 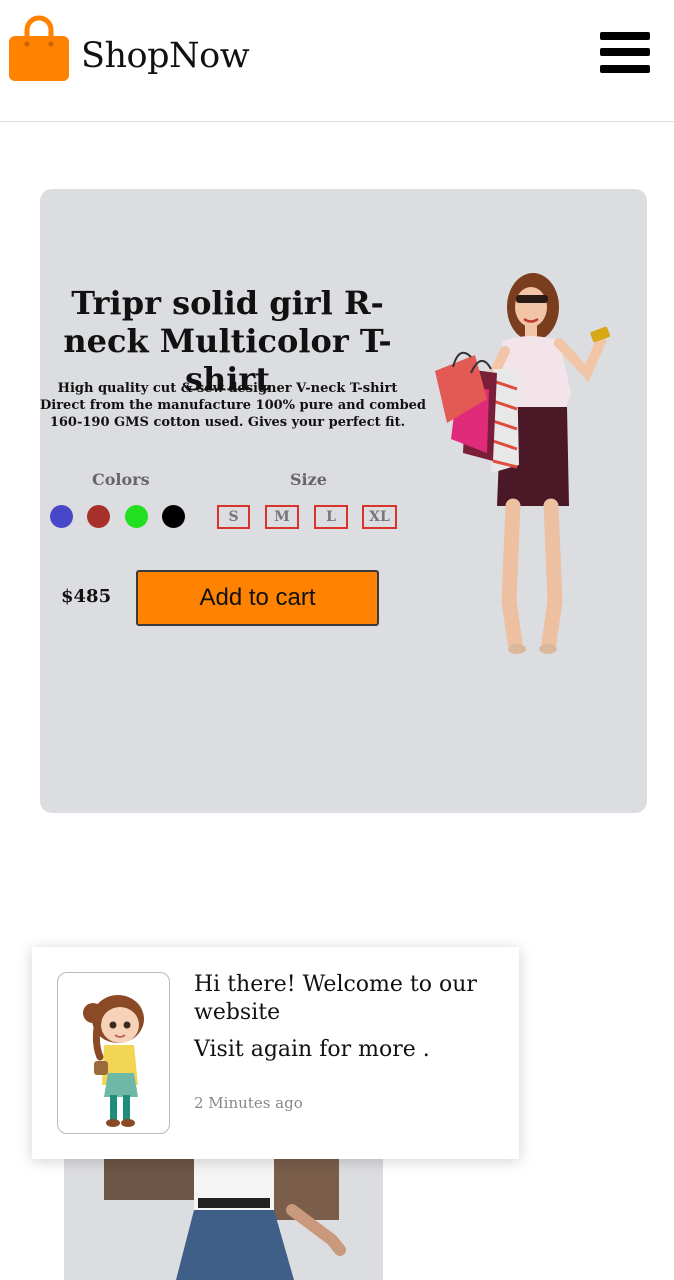 What do you see at coordinates (98, 516) in the screenshot?
I see `color-swatch-red` at bounding box center [98, 516].